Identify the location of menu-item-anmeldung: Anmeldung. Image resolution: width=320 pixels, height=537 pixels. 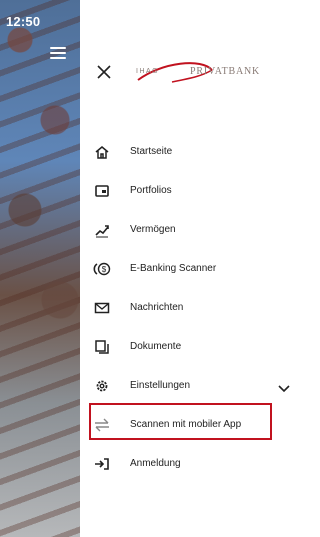
(190, 463).